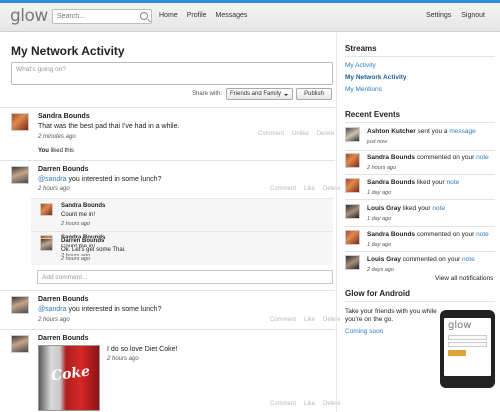 Image resolution: width=500 pixels, height=412 pixels. I want to click on diet-coke-photo: Coke, so click(69, 378).